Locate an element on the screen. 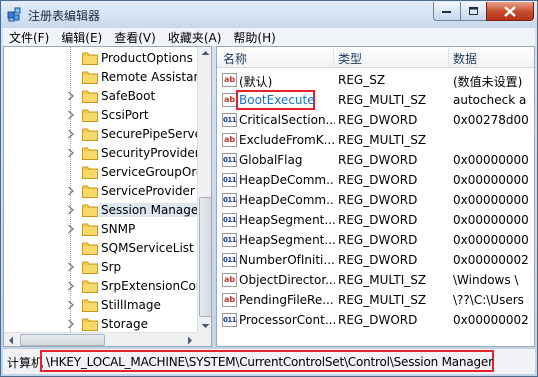 The height and width of the screenshot is (377, 538). tree-item-label: Remote Assistanc is located at coordinates (154, 77).